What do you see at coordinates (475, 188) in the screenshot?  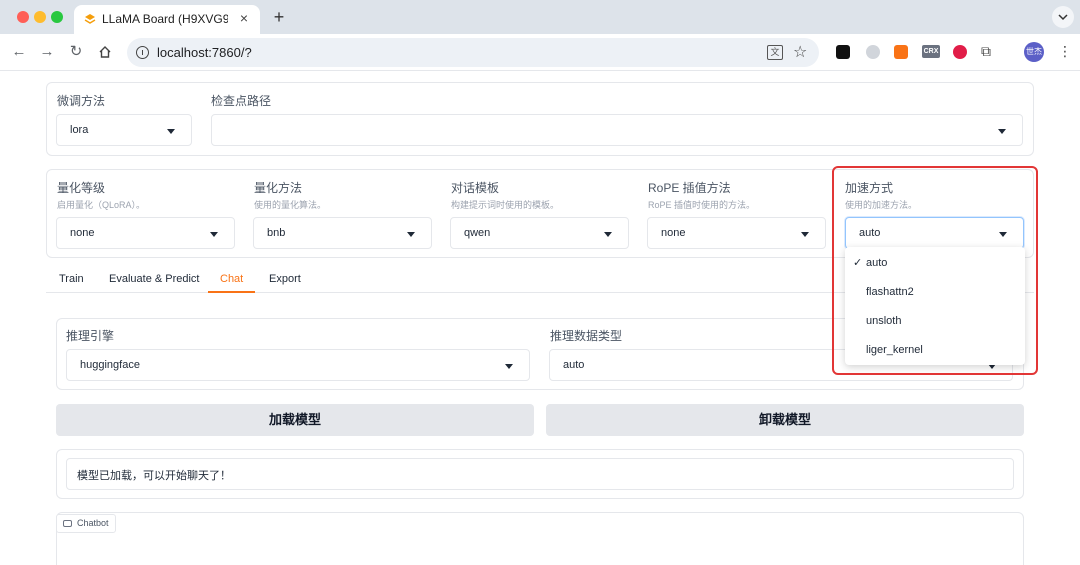 I see `template-label: 对话模板` at bounding box center [475, 188].